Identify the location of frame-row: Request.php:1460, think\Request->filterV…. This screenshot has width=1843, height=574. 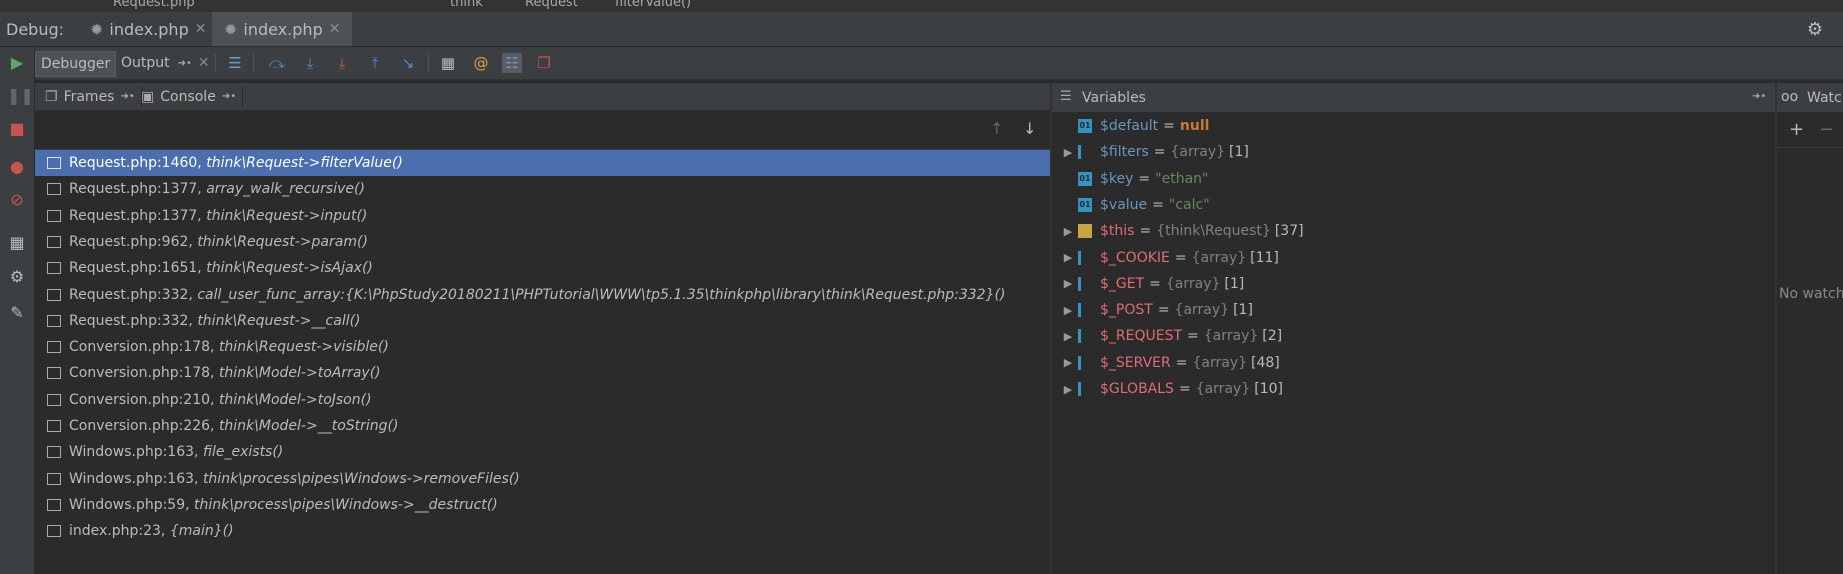
(542, 163).